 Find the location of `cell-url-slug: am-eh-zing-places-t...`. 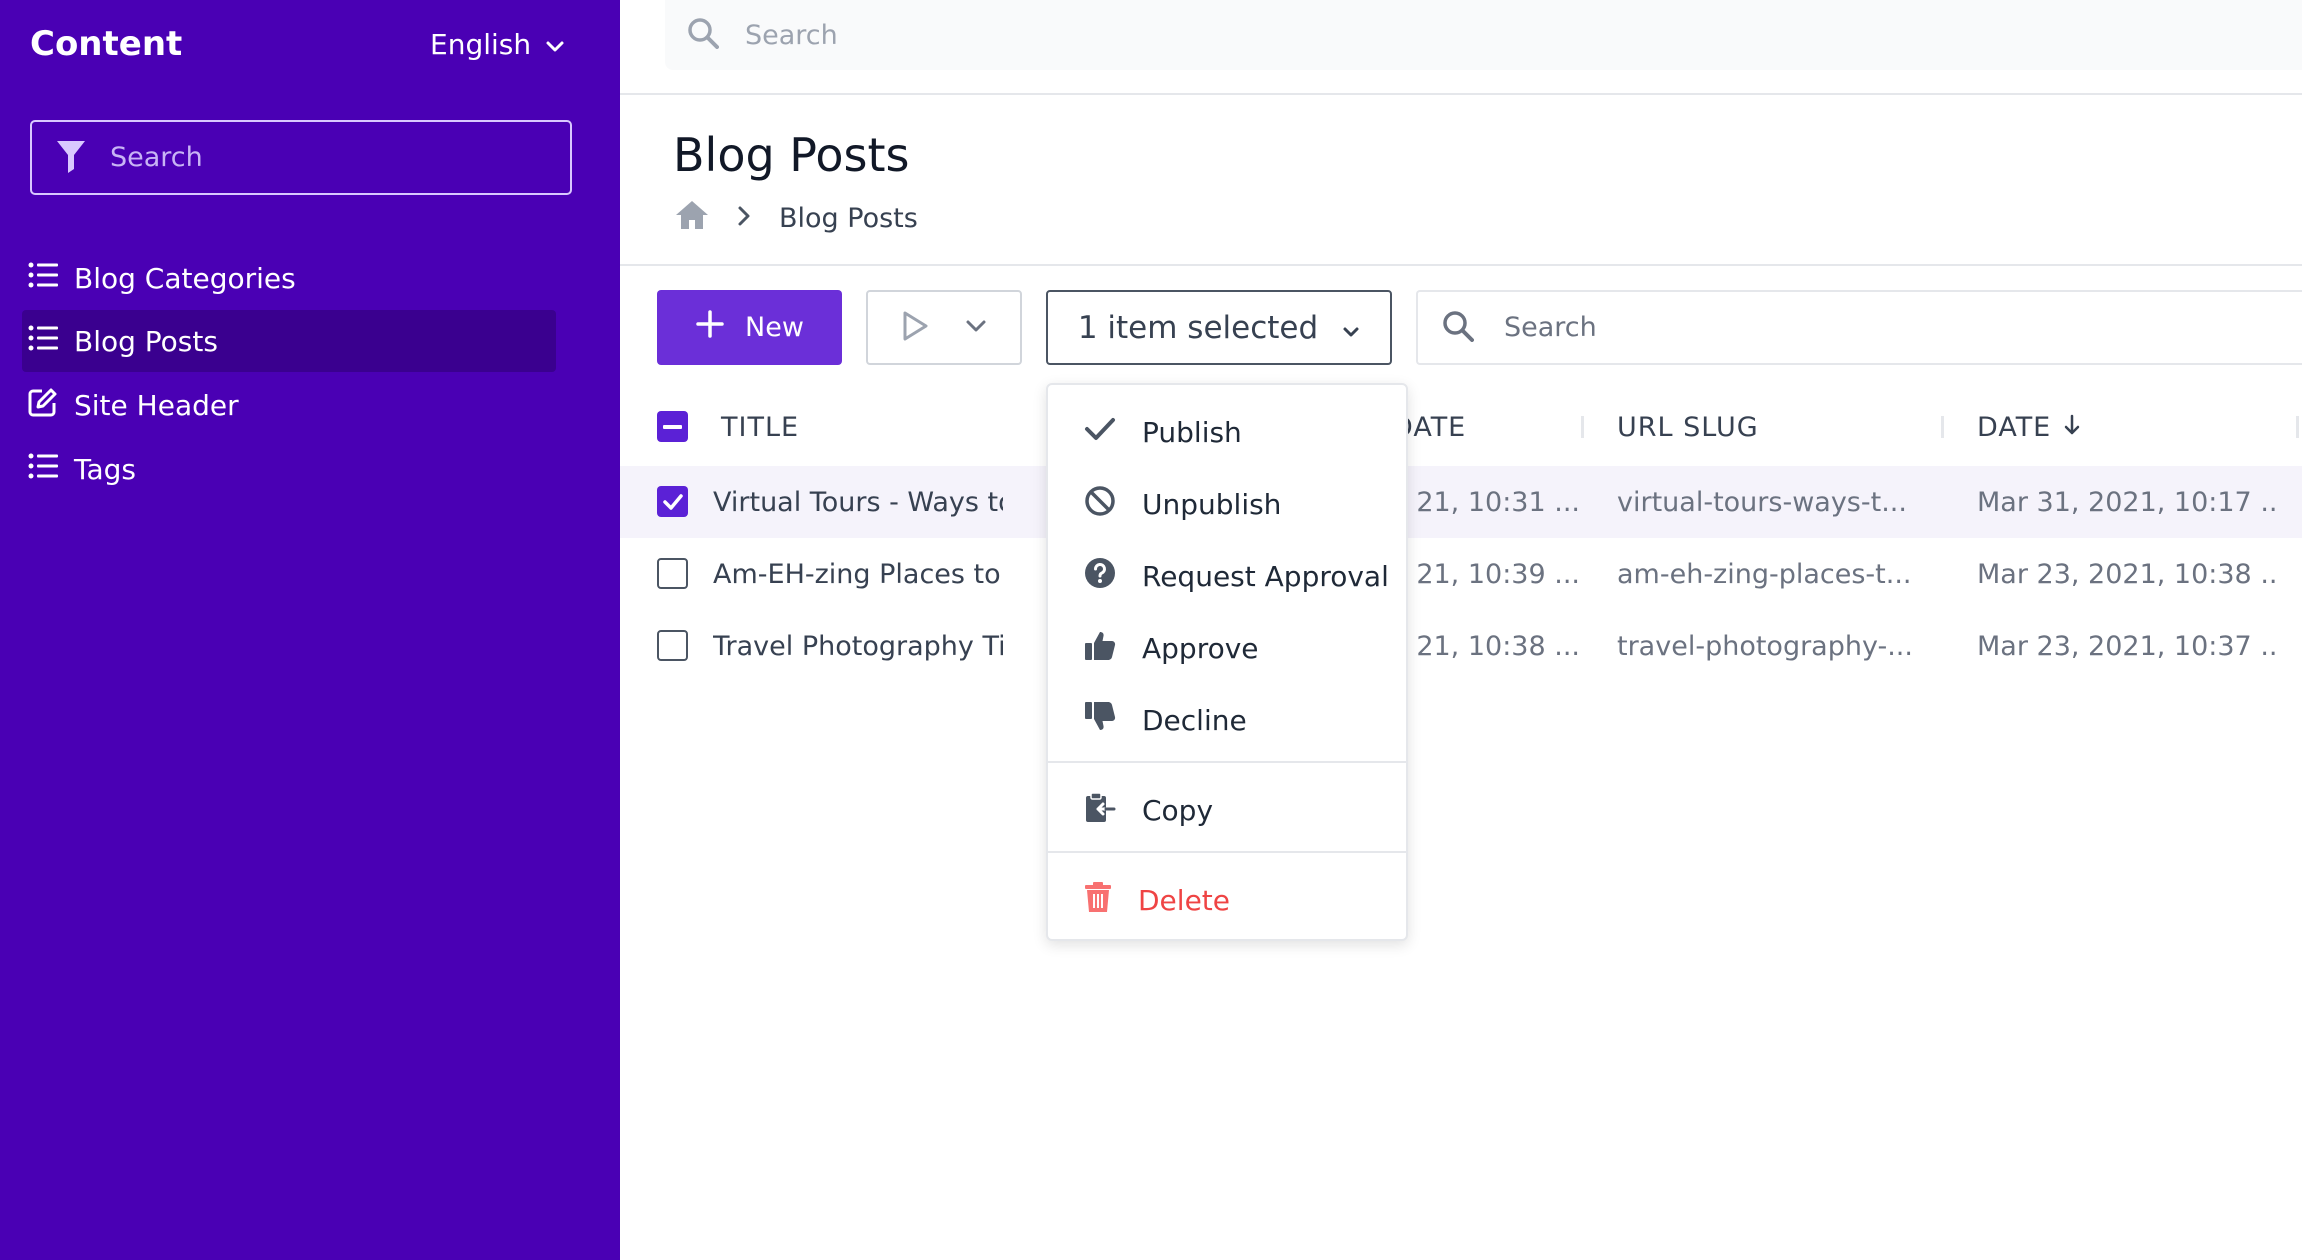

cell-url-slug: am-eh-zing-places-t... is located at coordinates (1764, 574).